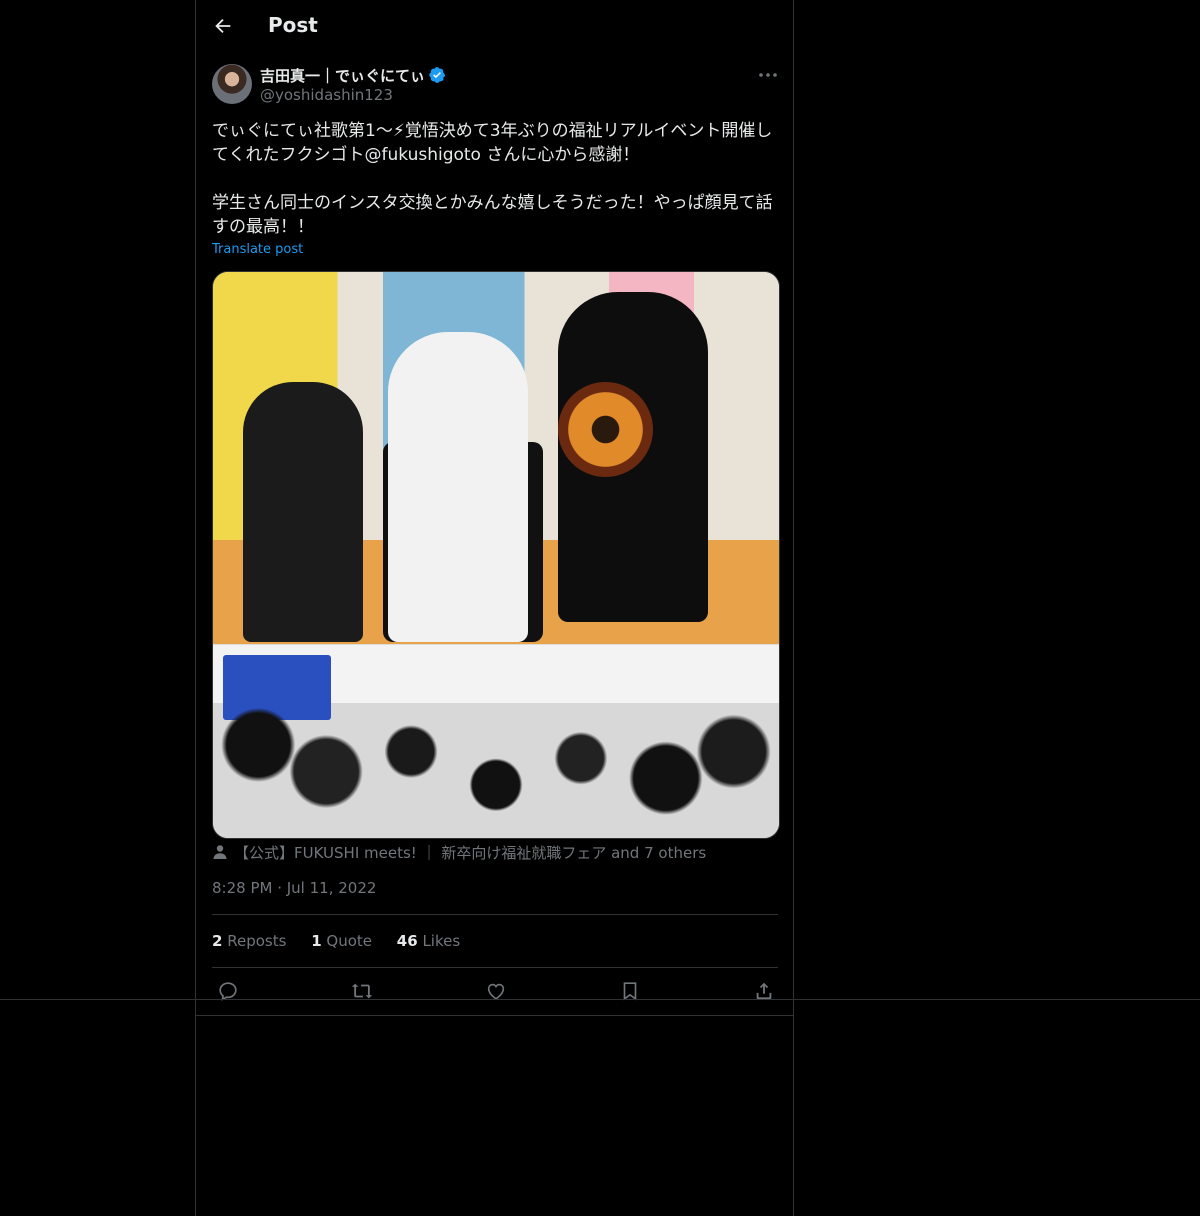 The width and height of the screenshot is (1200, 1216). Describe the element at coordinates (428, 941) in the screenshot. I see `likes-stat: 46 Likes` at that location.